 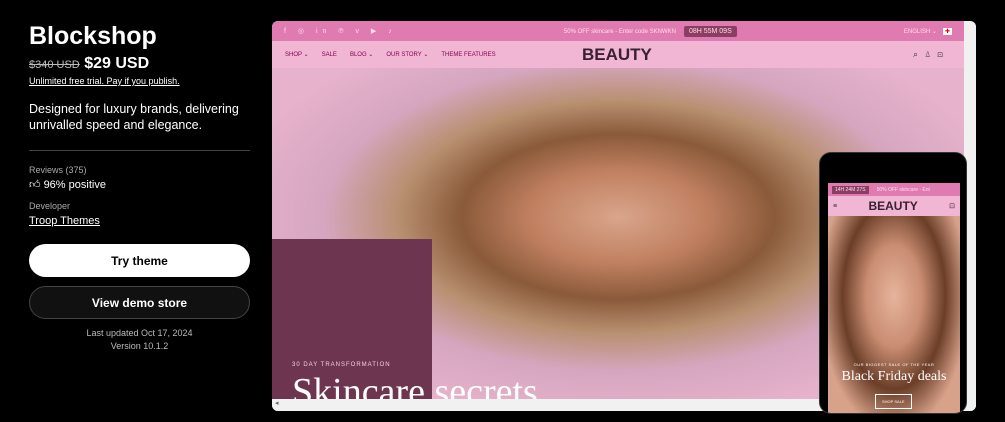 What do you see at coordinates (297, 55) in the screenshot?
I see `nav-shop: SHOP ⌄` at bounding box center [297, 55].